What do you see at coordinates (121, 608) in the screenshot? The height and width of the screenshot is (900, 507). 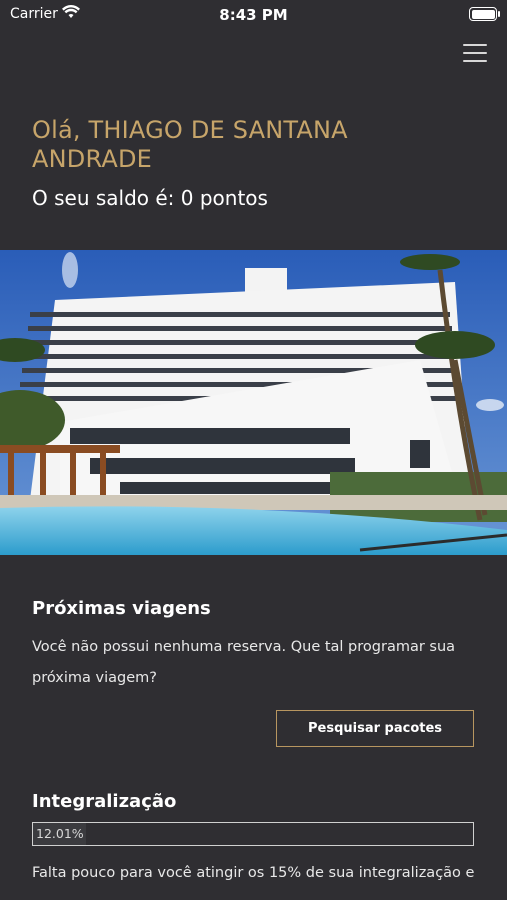 I see `upcoming-trips-title: Próximas viagens` at bounding box center [121, 608].